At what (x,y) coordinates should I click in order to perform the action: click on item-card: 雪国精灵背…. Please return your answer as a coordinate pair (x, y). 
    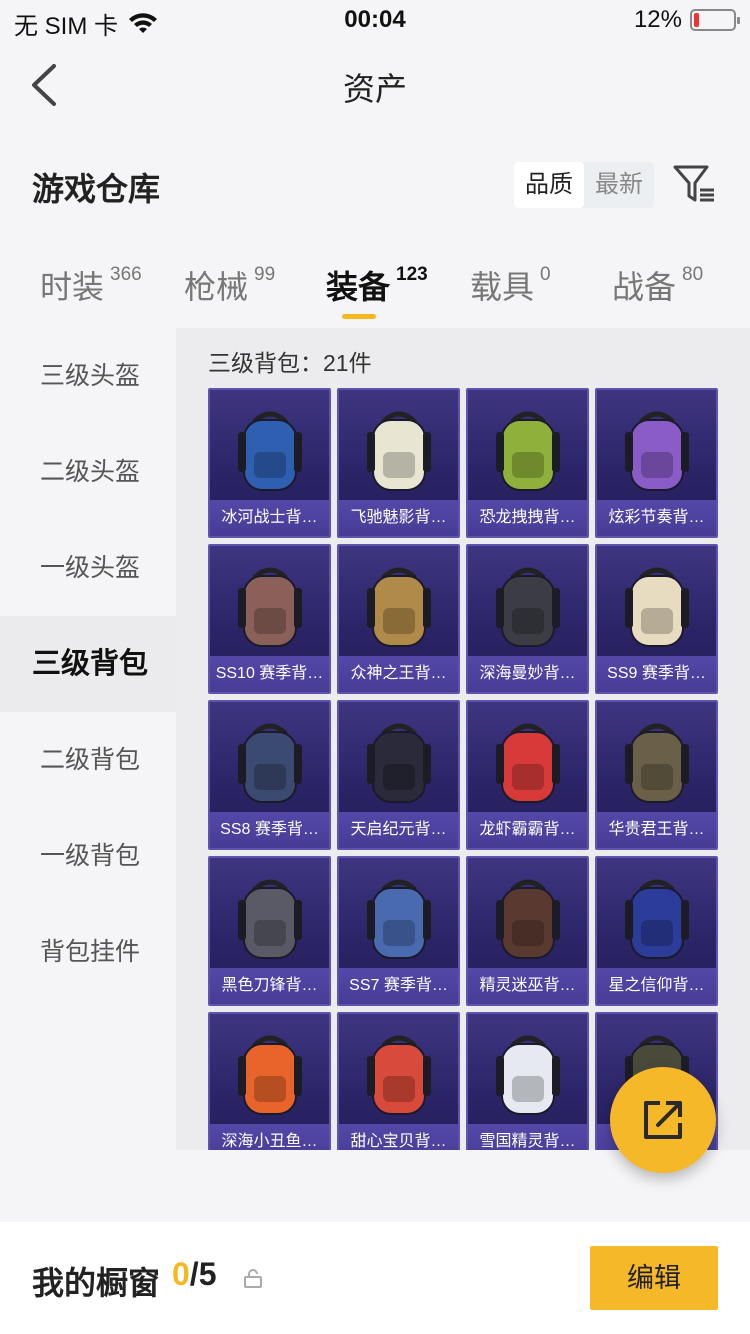
    Looking at the image, I should click on (527, 1081).